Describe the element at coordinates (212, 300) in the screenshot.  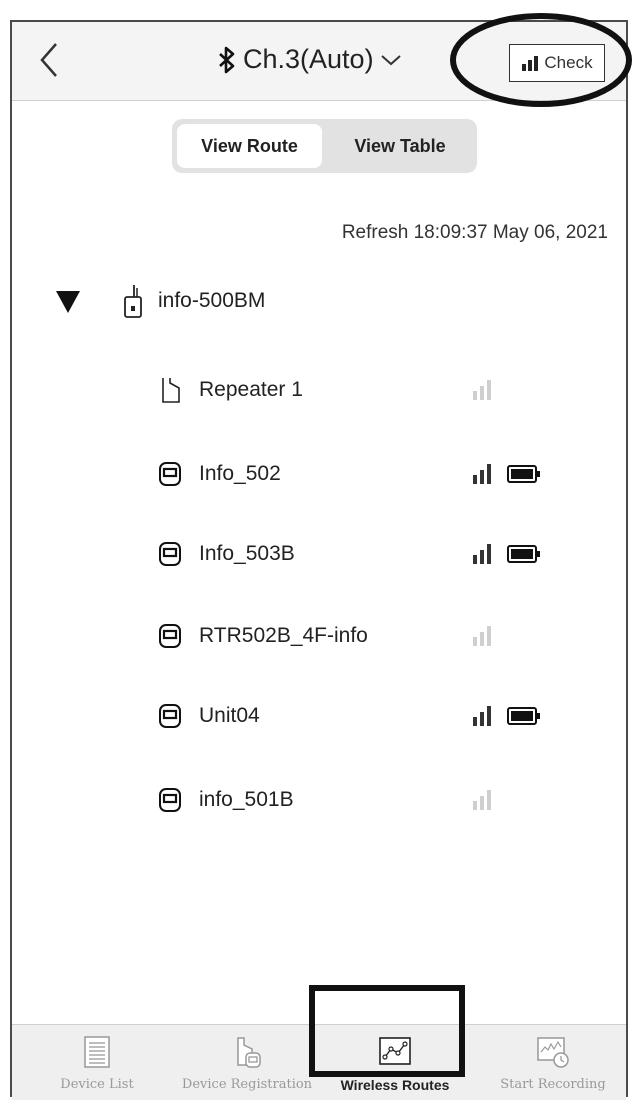
I see `base-station-label: info-500BM` at that location.